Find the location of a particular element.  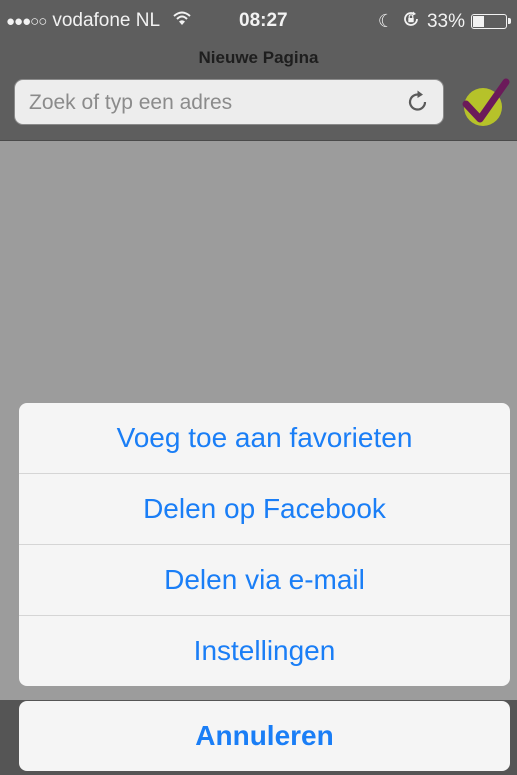

checkmark-logo-icon is located at coordinates (485, 104).